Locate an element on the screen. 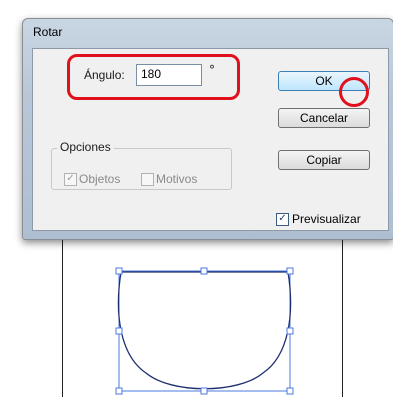 This screenshot has width=393, height=397. options-legend: Opciones is located at coordinates (85, 147).